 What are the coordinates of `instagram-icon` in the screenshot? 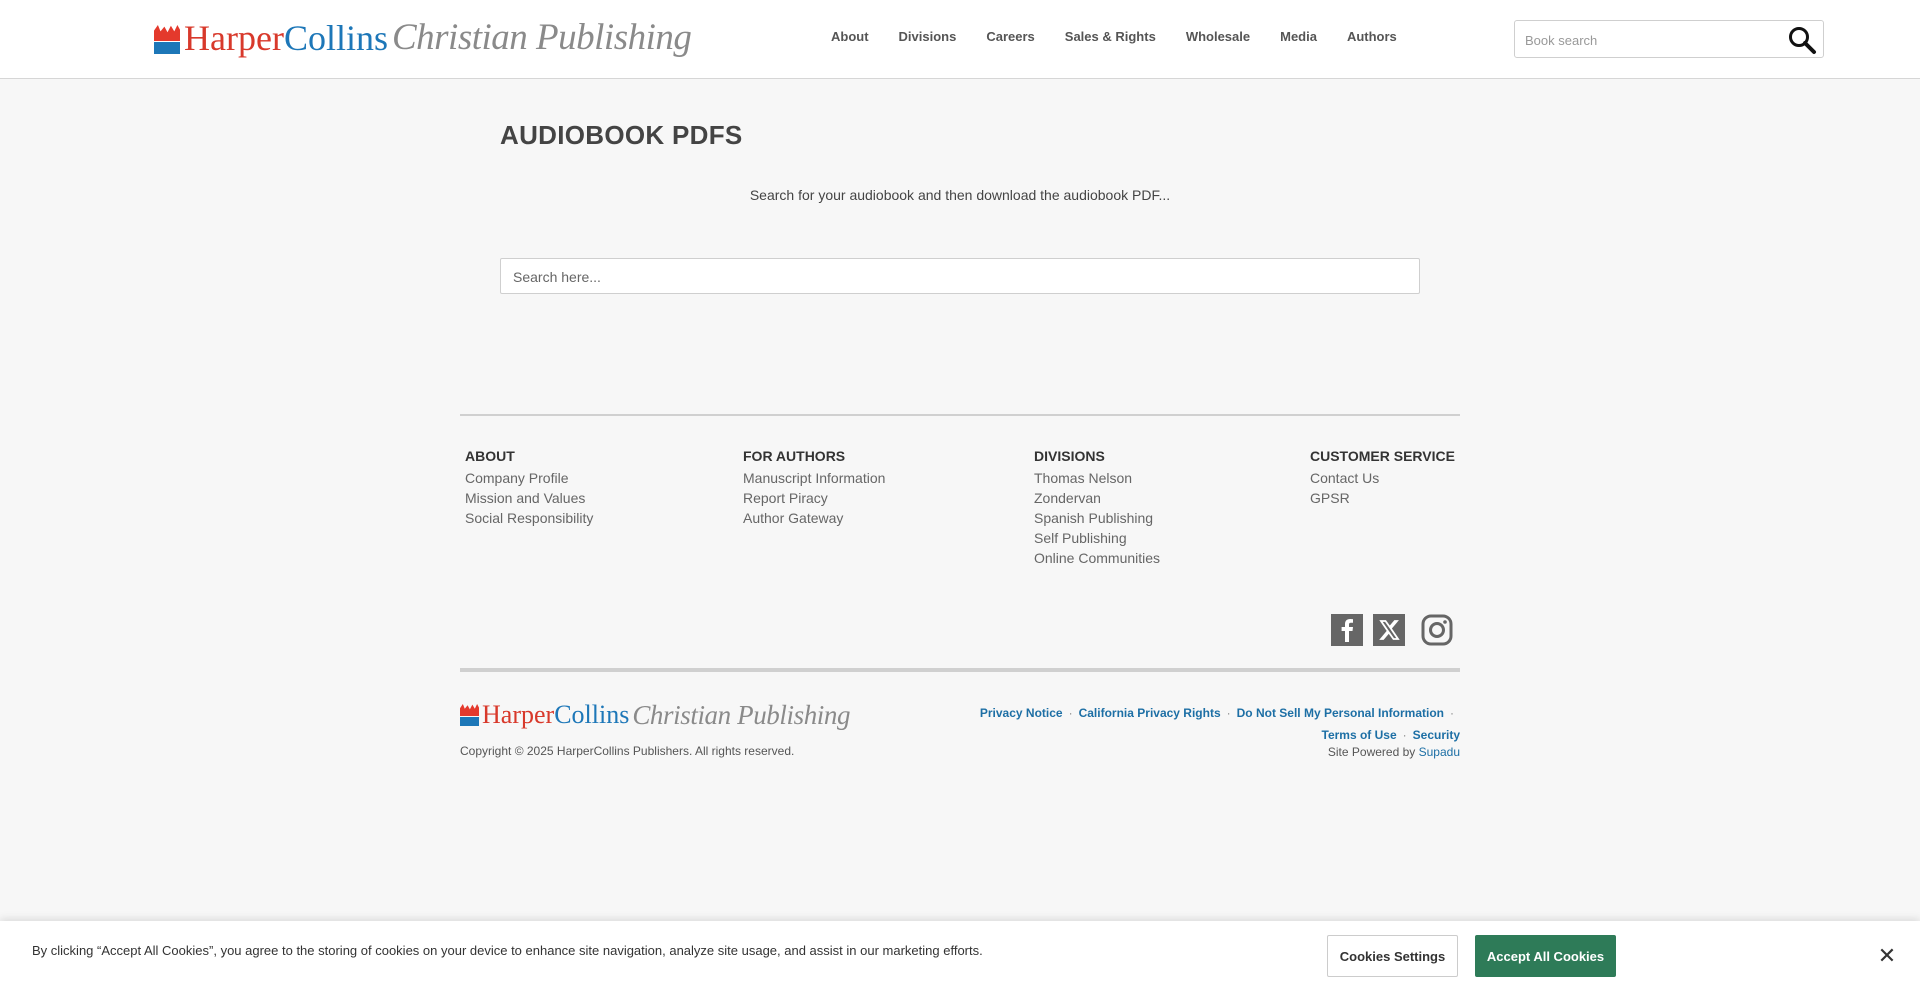 It's located at (1437, 630).